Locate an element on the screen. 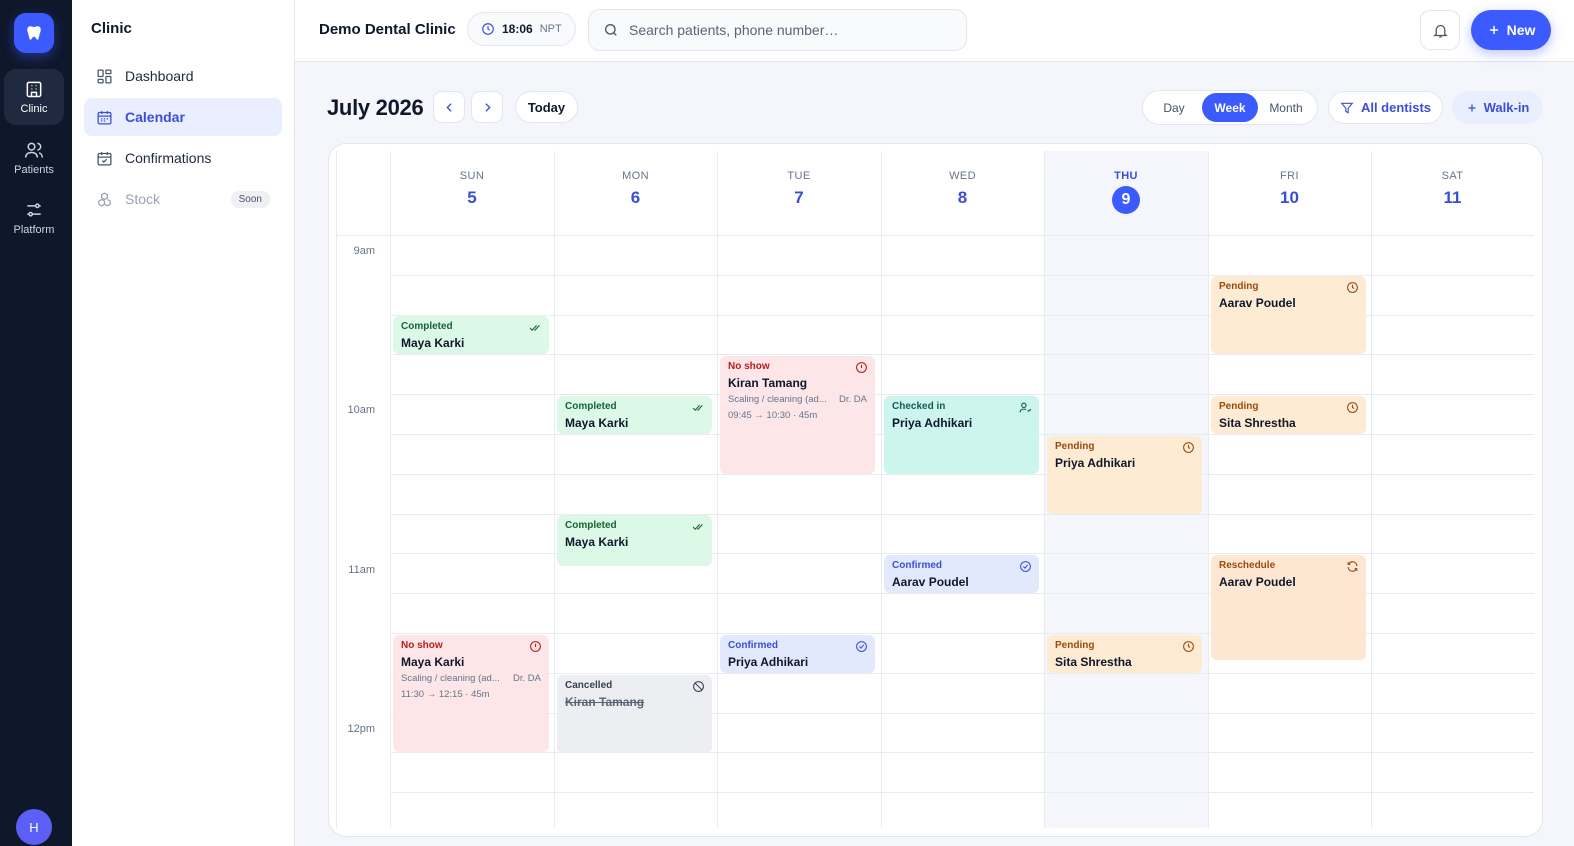  today-button: Today is located at coordinates (546, 107).